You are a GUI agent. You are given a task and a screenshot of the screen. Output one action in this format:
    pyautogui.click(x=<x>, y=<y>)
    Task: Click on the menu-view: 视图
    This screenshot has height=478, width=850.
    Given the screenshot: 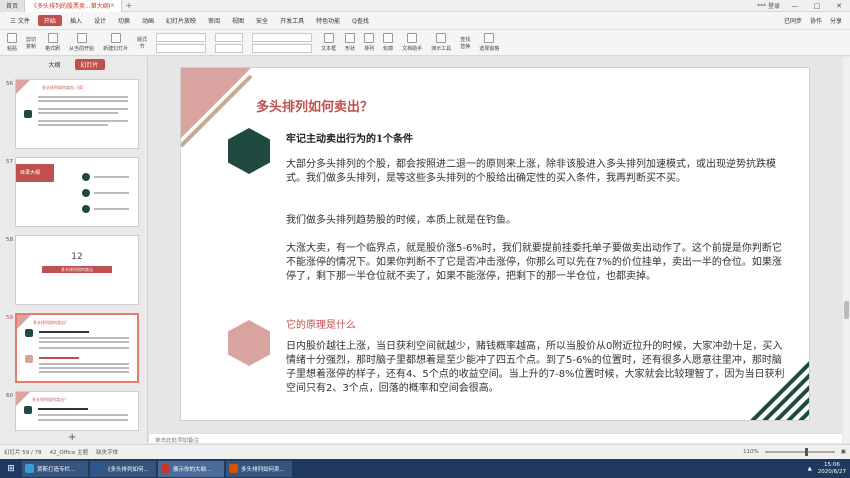 What is the action you would take?
    pyautogui.click(x=238, y=21)
    